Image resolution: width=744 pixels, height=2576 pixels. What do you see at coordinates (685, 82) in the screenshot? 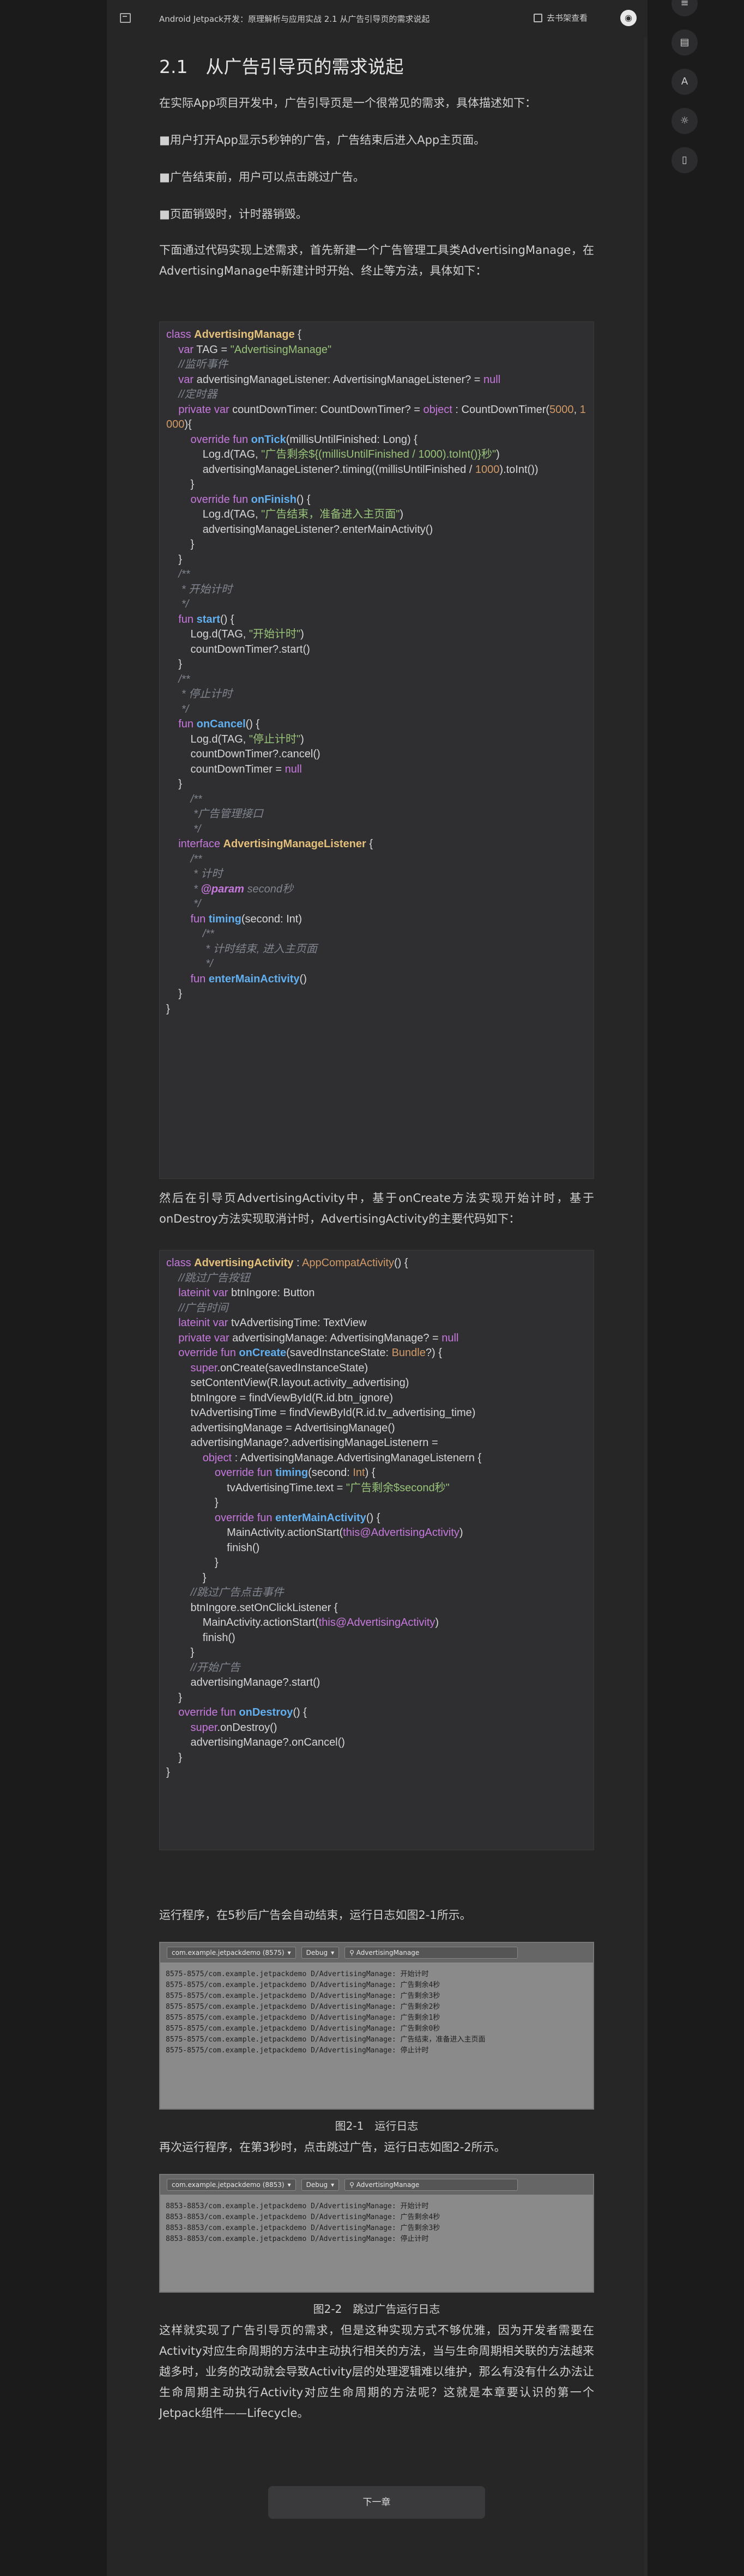
I see `font-size-icon: A` at bounding box center [685, 82].